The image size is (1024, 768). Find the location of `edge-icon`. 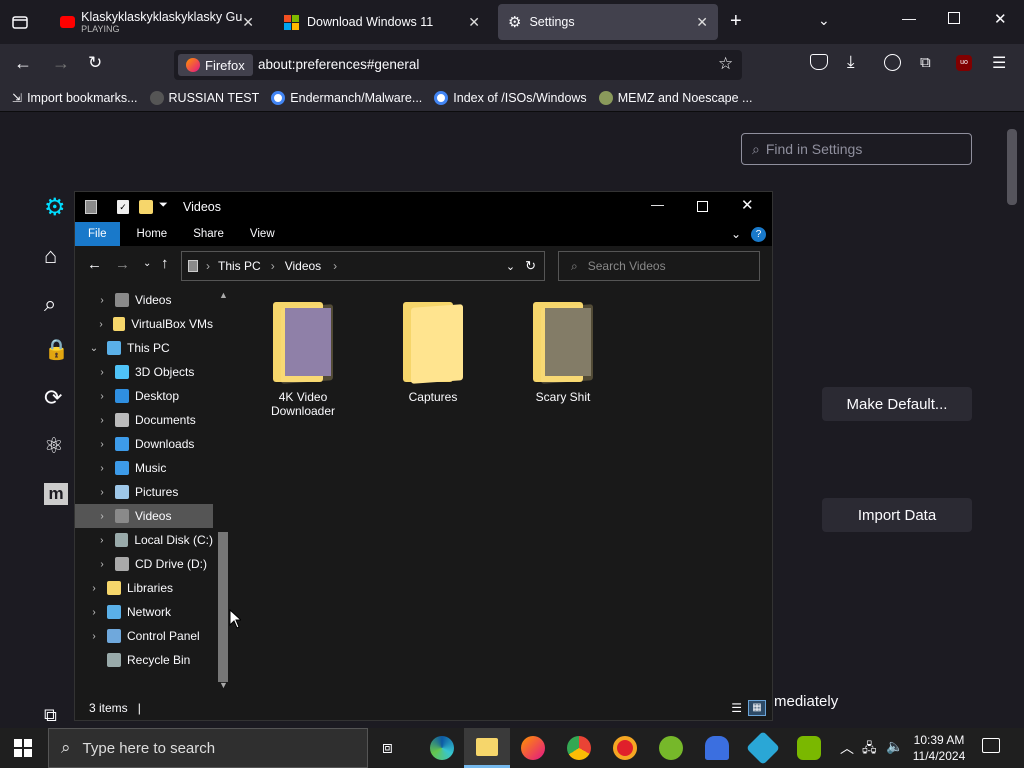

edge-icon is located at coordinates (442, 748).